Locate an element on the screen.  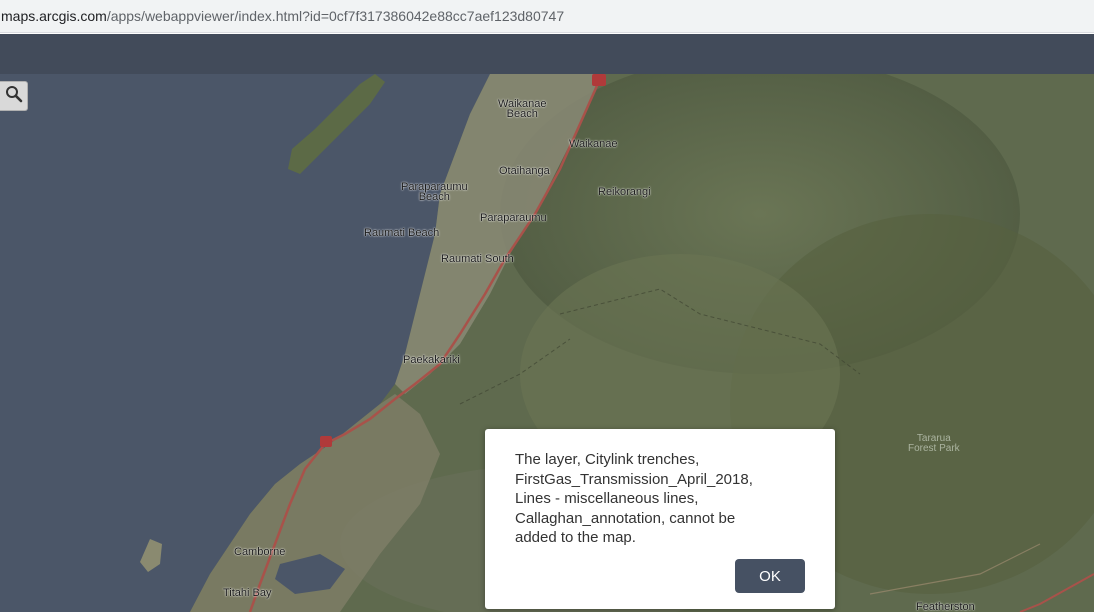
app-header is located at coordinates (547, 54).